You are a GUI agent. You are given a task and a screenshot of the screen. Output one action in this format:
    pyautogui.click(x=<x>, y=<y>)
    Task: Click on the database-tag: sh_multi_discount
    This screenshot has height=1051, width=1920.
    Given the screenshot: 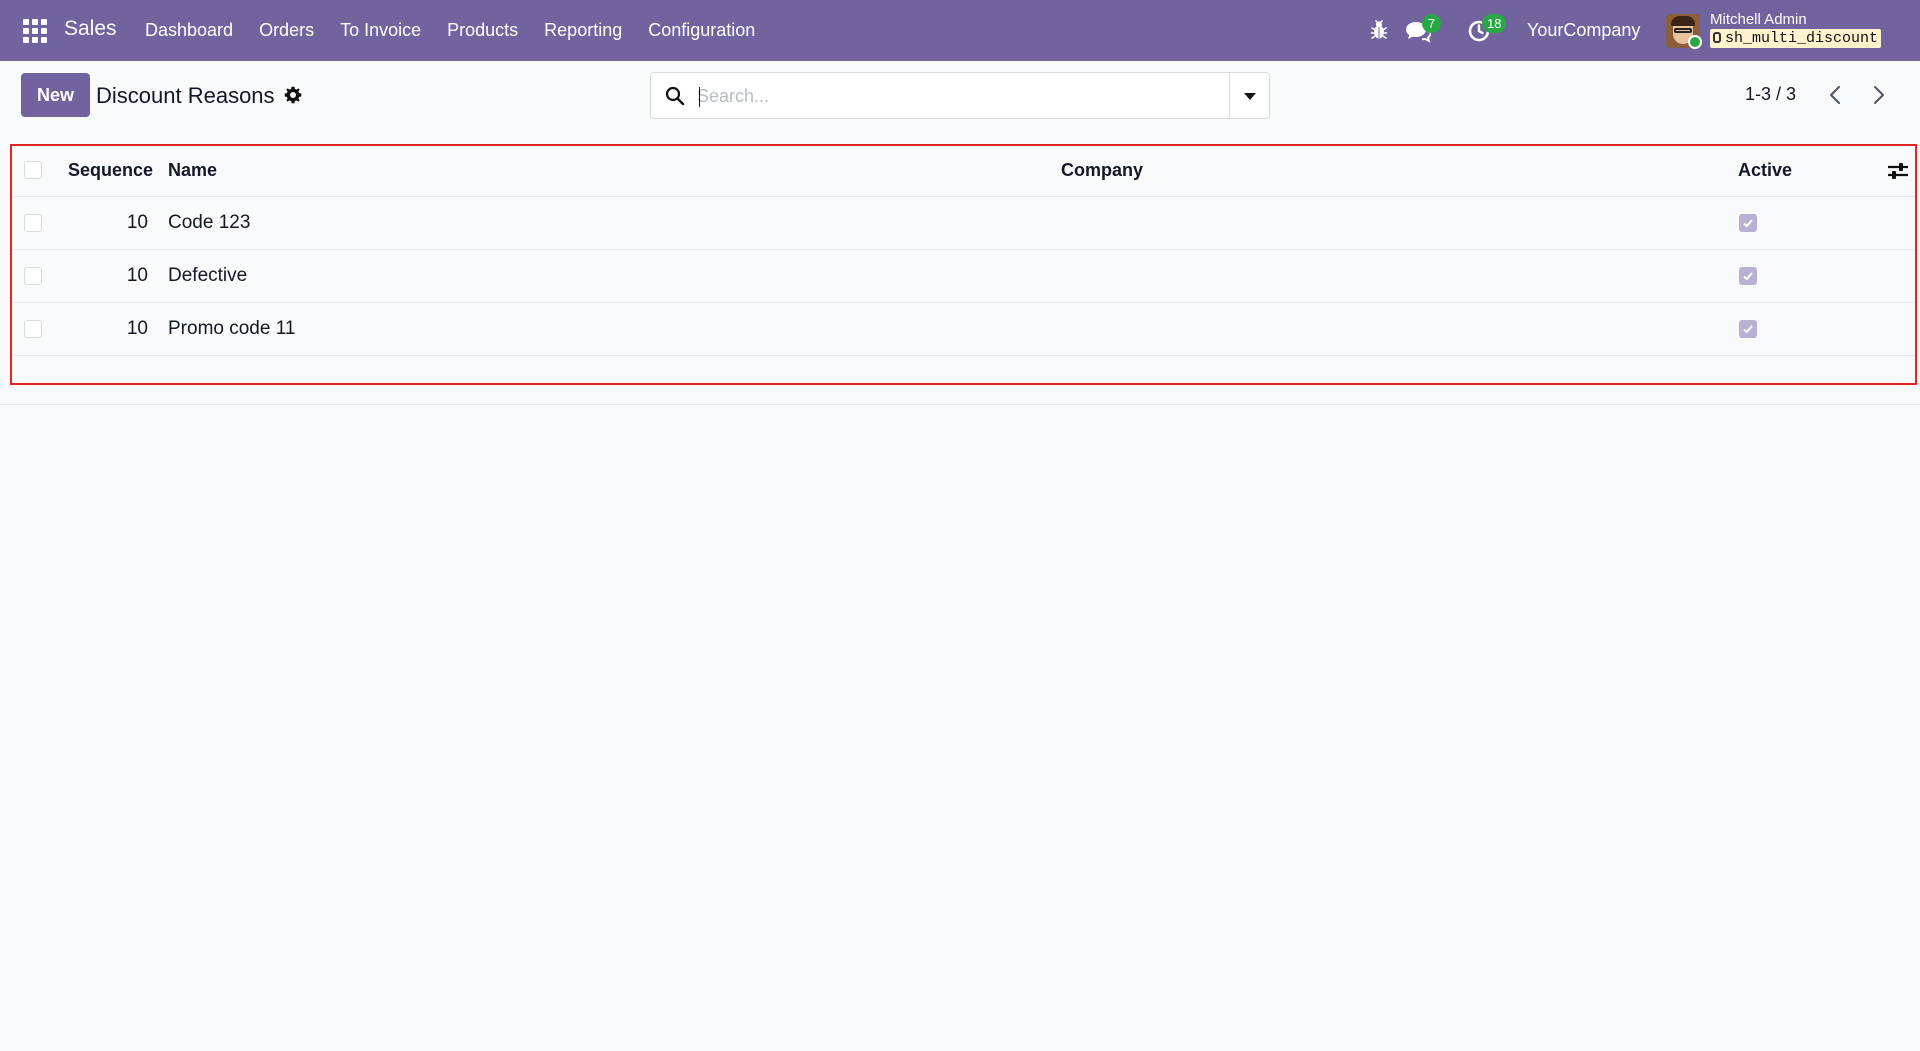 What is the action you would take?
    pyautogui.click(x=1796, y=38)
    